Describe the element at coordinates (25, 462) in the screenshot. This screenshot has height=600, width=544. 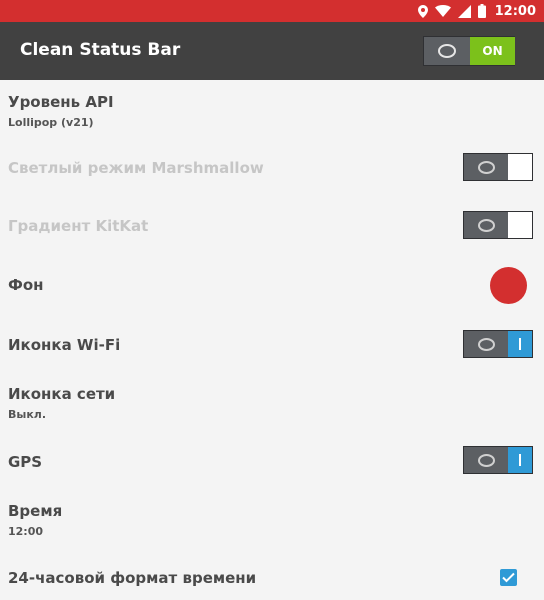
I see `pref-title: GPS` at that location.